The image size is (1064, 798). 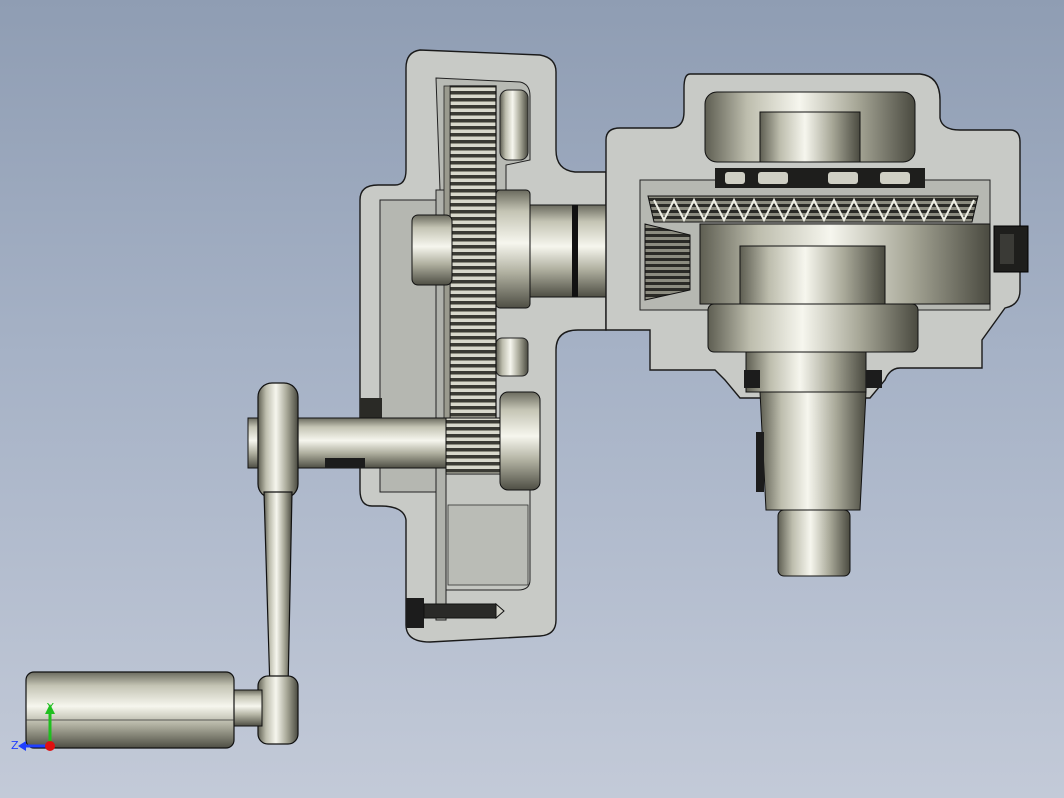 What do you see at coordinates (15, 745) in the screenshot?
I see `z-axis-label: Z` at bounding box center [15, 745].